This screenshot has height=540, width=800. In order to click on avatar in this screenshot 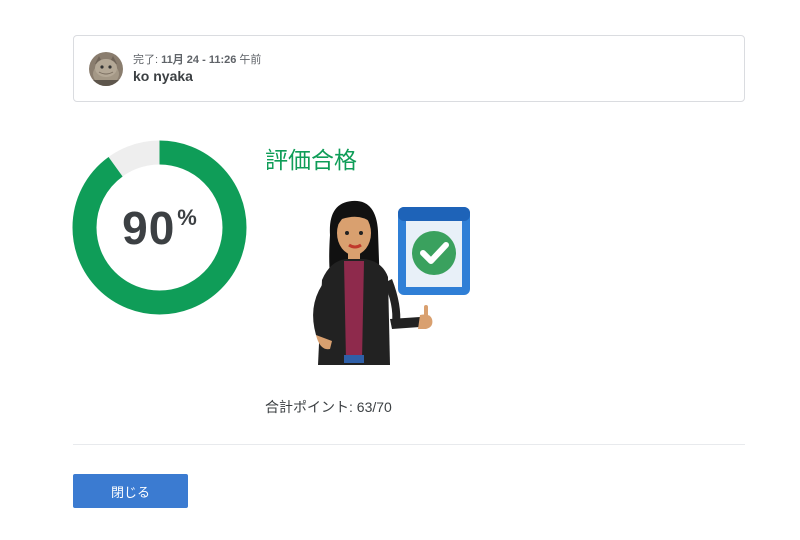, I will do `click(106, 69)`.